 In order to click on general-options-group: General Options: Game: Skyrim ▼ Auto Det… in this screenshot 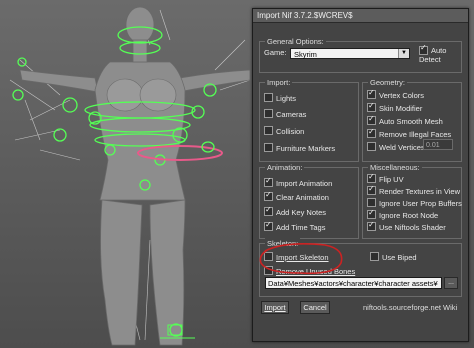, I will do `click(360, 54)`.